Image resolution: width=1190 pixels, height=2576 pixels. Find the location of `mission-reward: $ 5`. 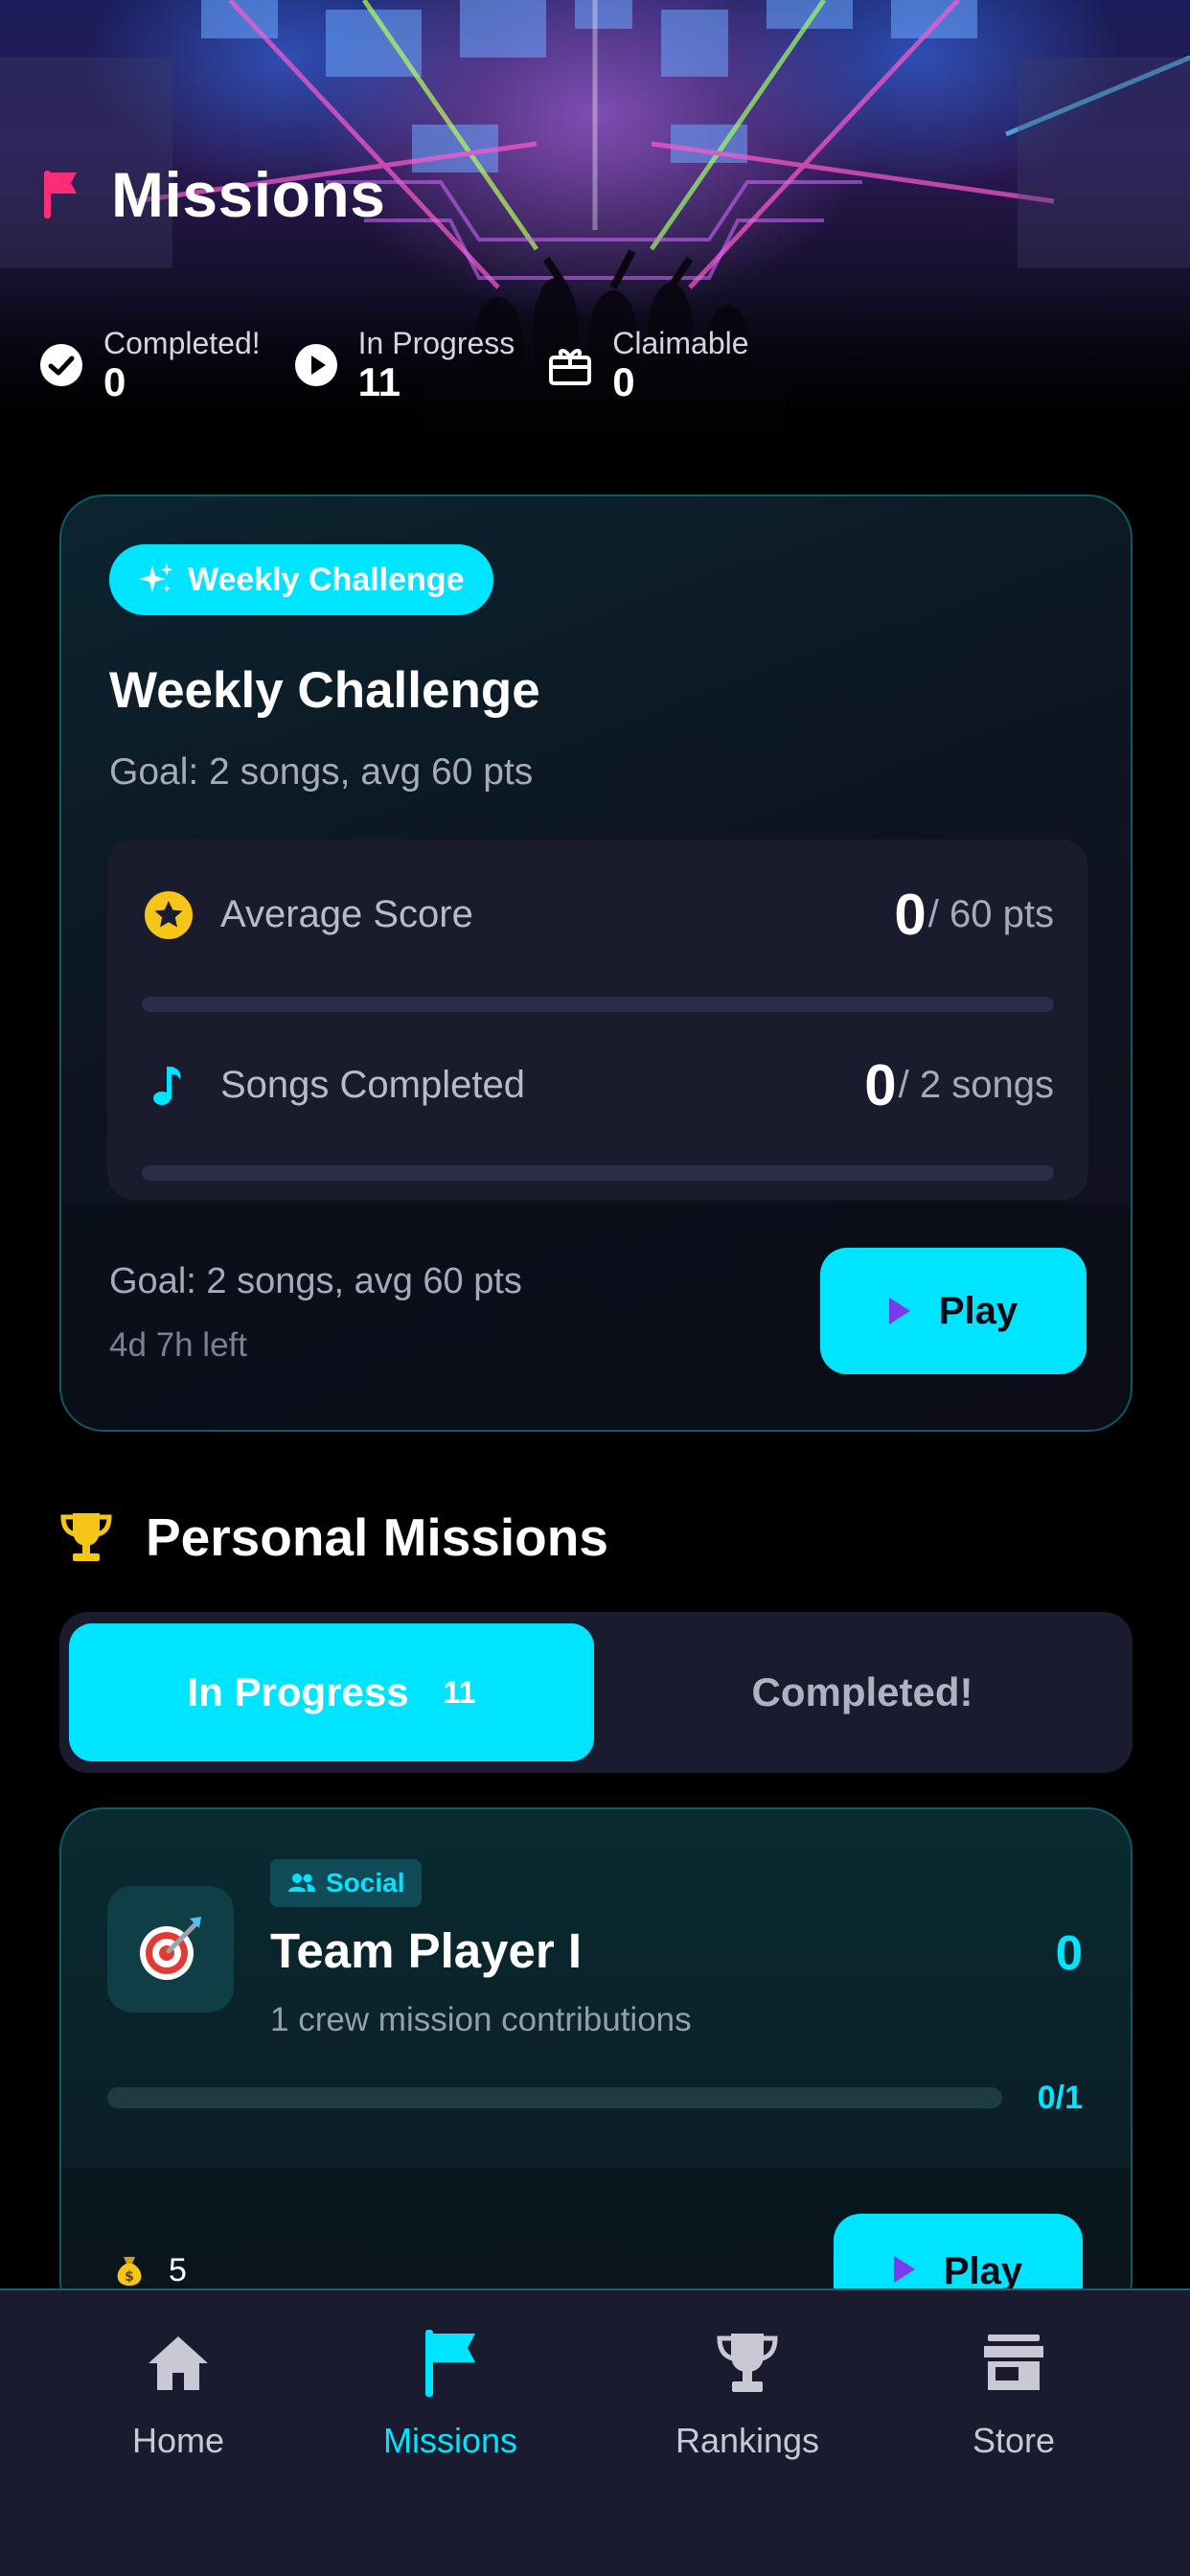

mission-reward: $ 5 is located at coordinates (149, 2271).